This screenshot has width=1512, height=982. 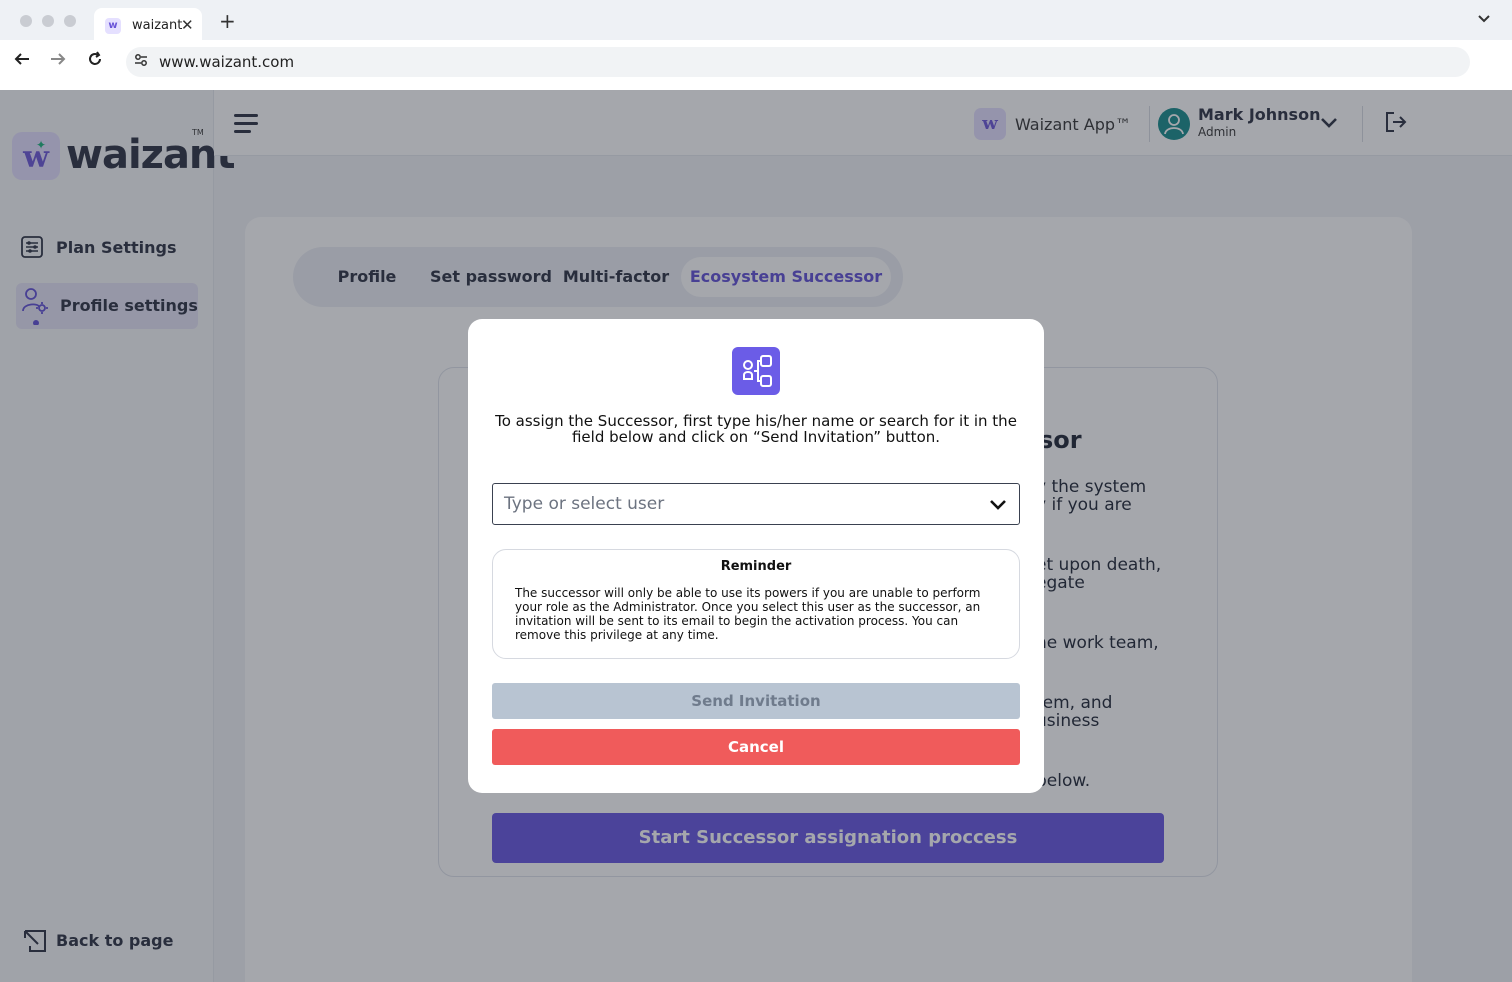 I want to click on browser-tab: w waizant ✕, so click(x=148, y=24).